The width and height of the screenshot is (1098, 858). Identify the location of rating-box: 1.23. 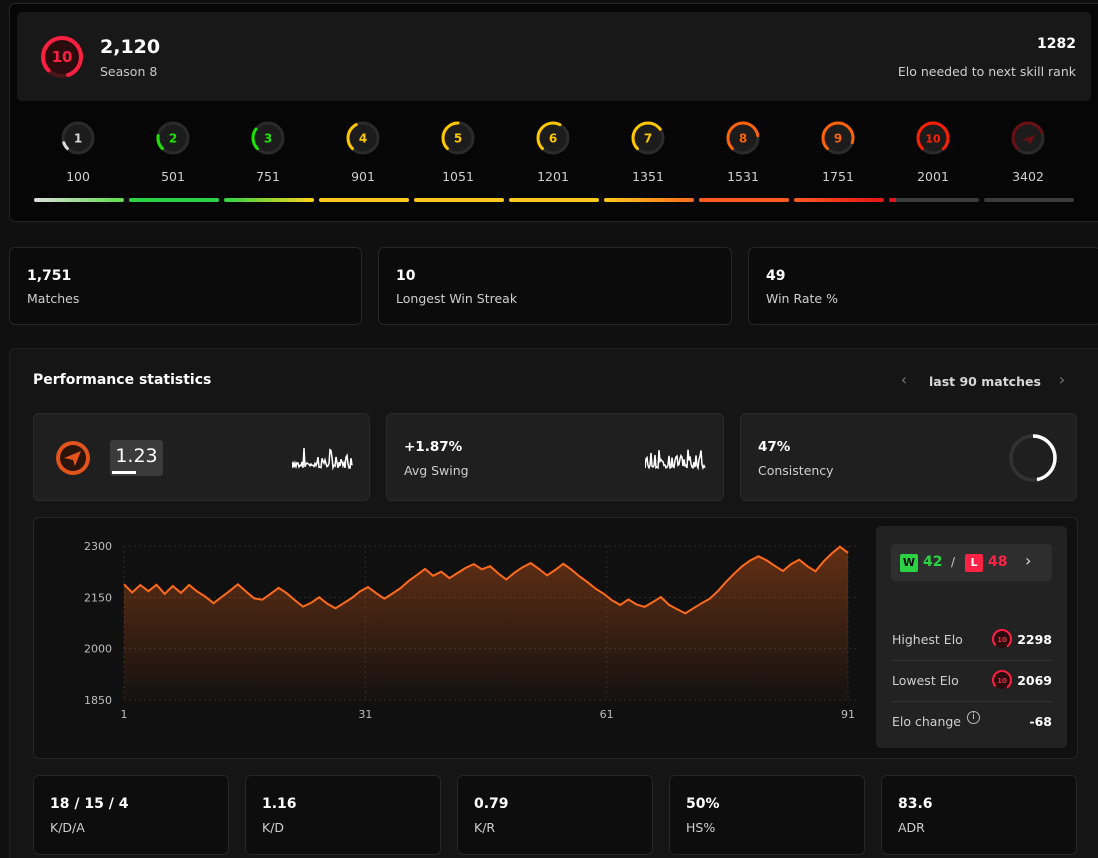
(136, 458).